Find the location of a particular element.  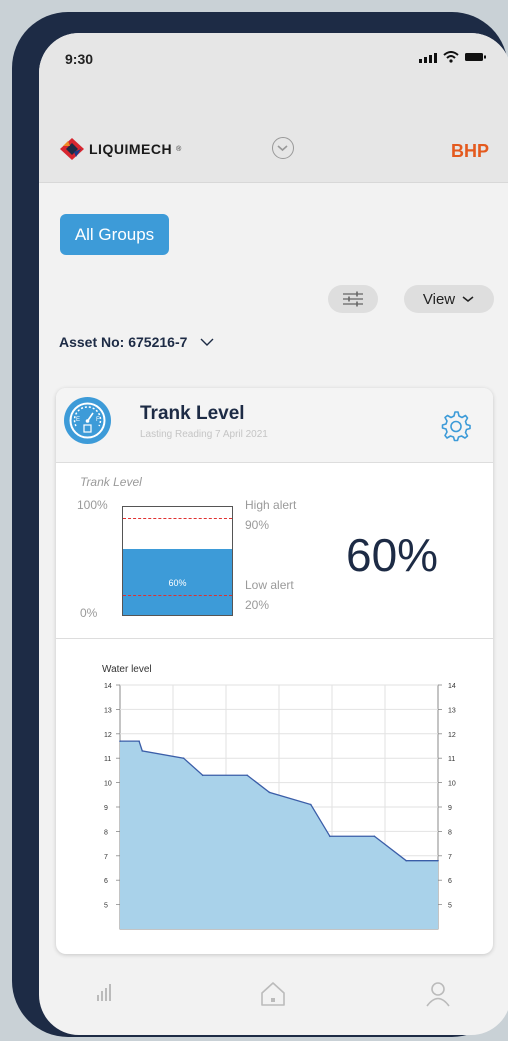

y-tick-label-left: 9 is located at coordinates (106, 808).